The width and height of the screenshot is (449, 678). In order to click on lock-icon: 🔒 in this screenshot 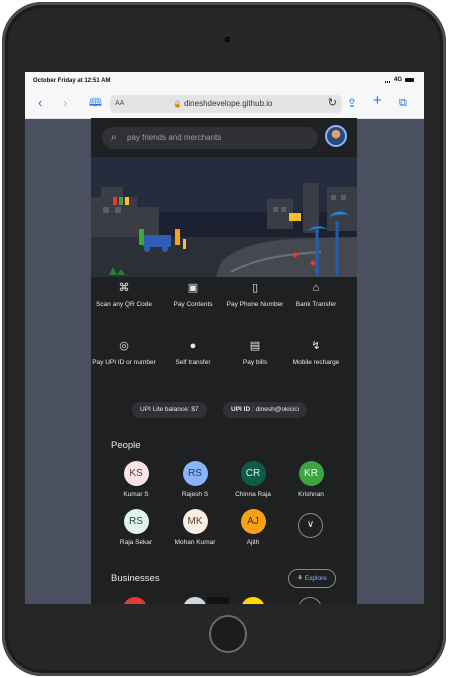, I will do `click(177, 104)`.